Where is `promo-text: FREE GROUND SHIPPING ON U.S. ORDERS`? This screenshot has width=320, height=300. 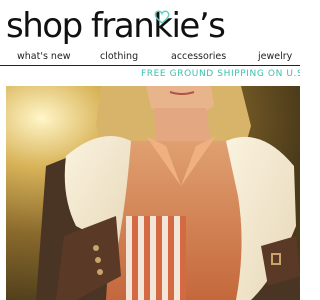 promo-text: FREE GROUND SHIPPING ON U.S. ORDERS is located at coordinates (220, 74).